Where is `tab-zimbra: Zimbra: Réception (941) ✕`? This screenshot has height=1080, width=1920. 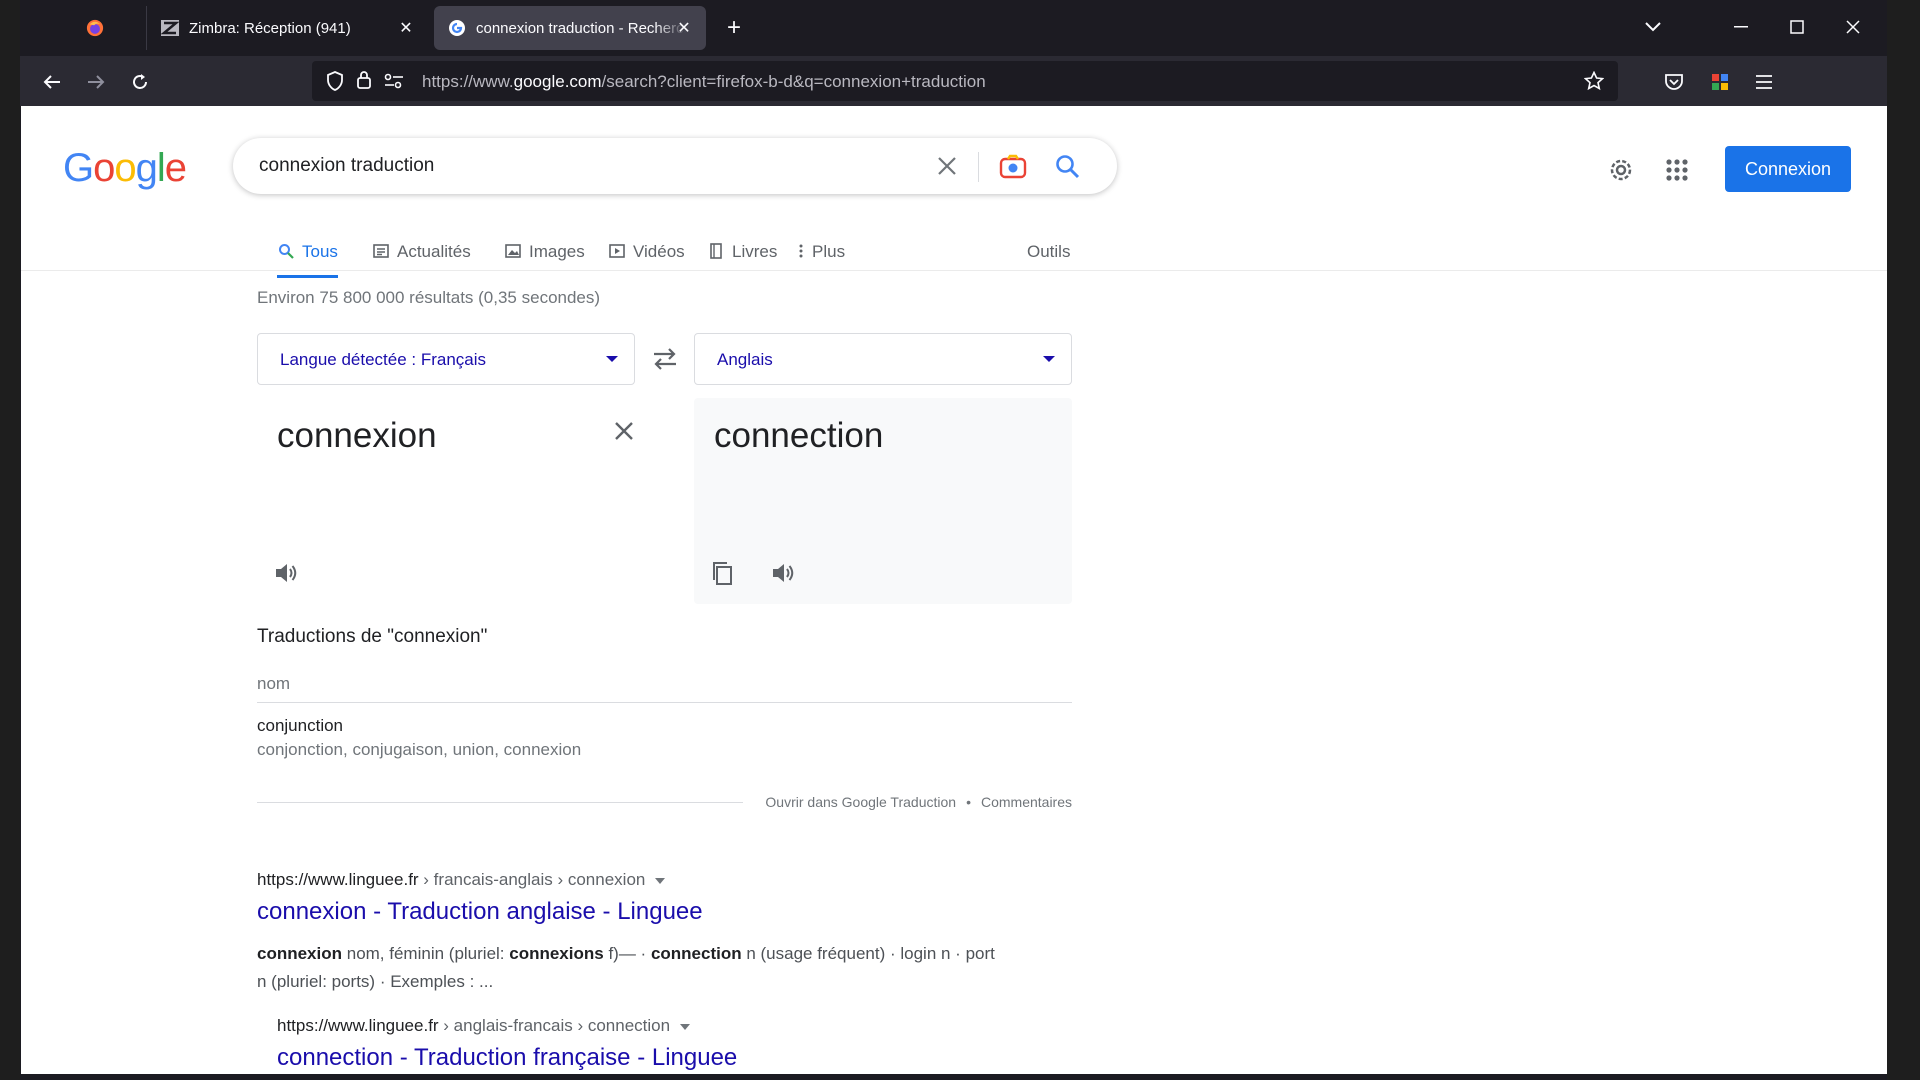
tab-zimbra: Zimbra: Réception (941) ✕ is located at coordinates (287, 28).